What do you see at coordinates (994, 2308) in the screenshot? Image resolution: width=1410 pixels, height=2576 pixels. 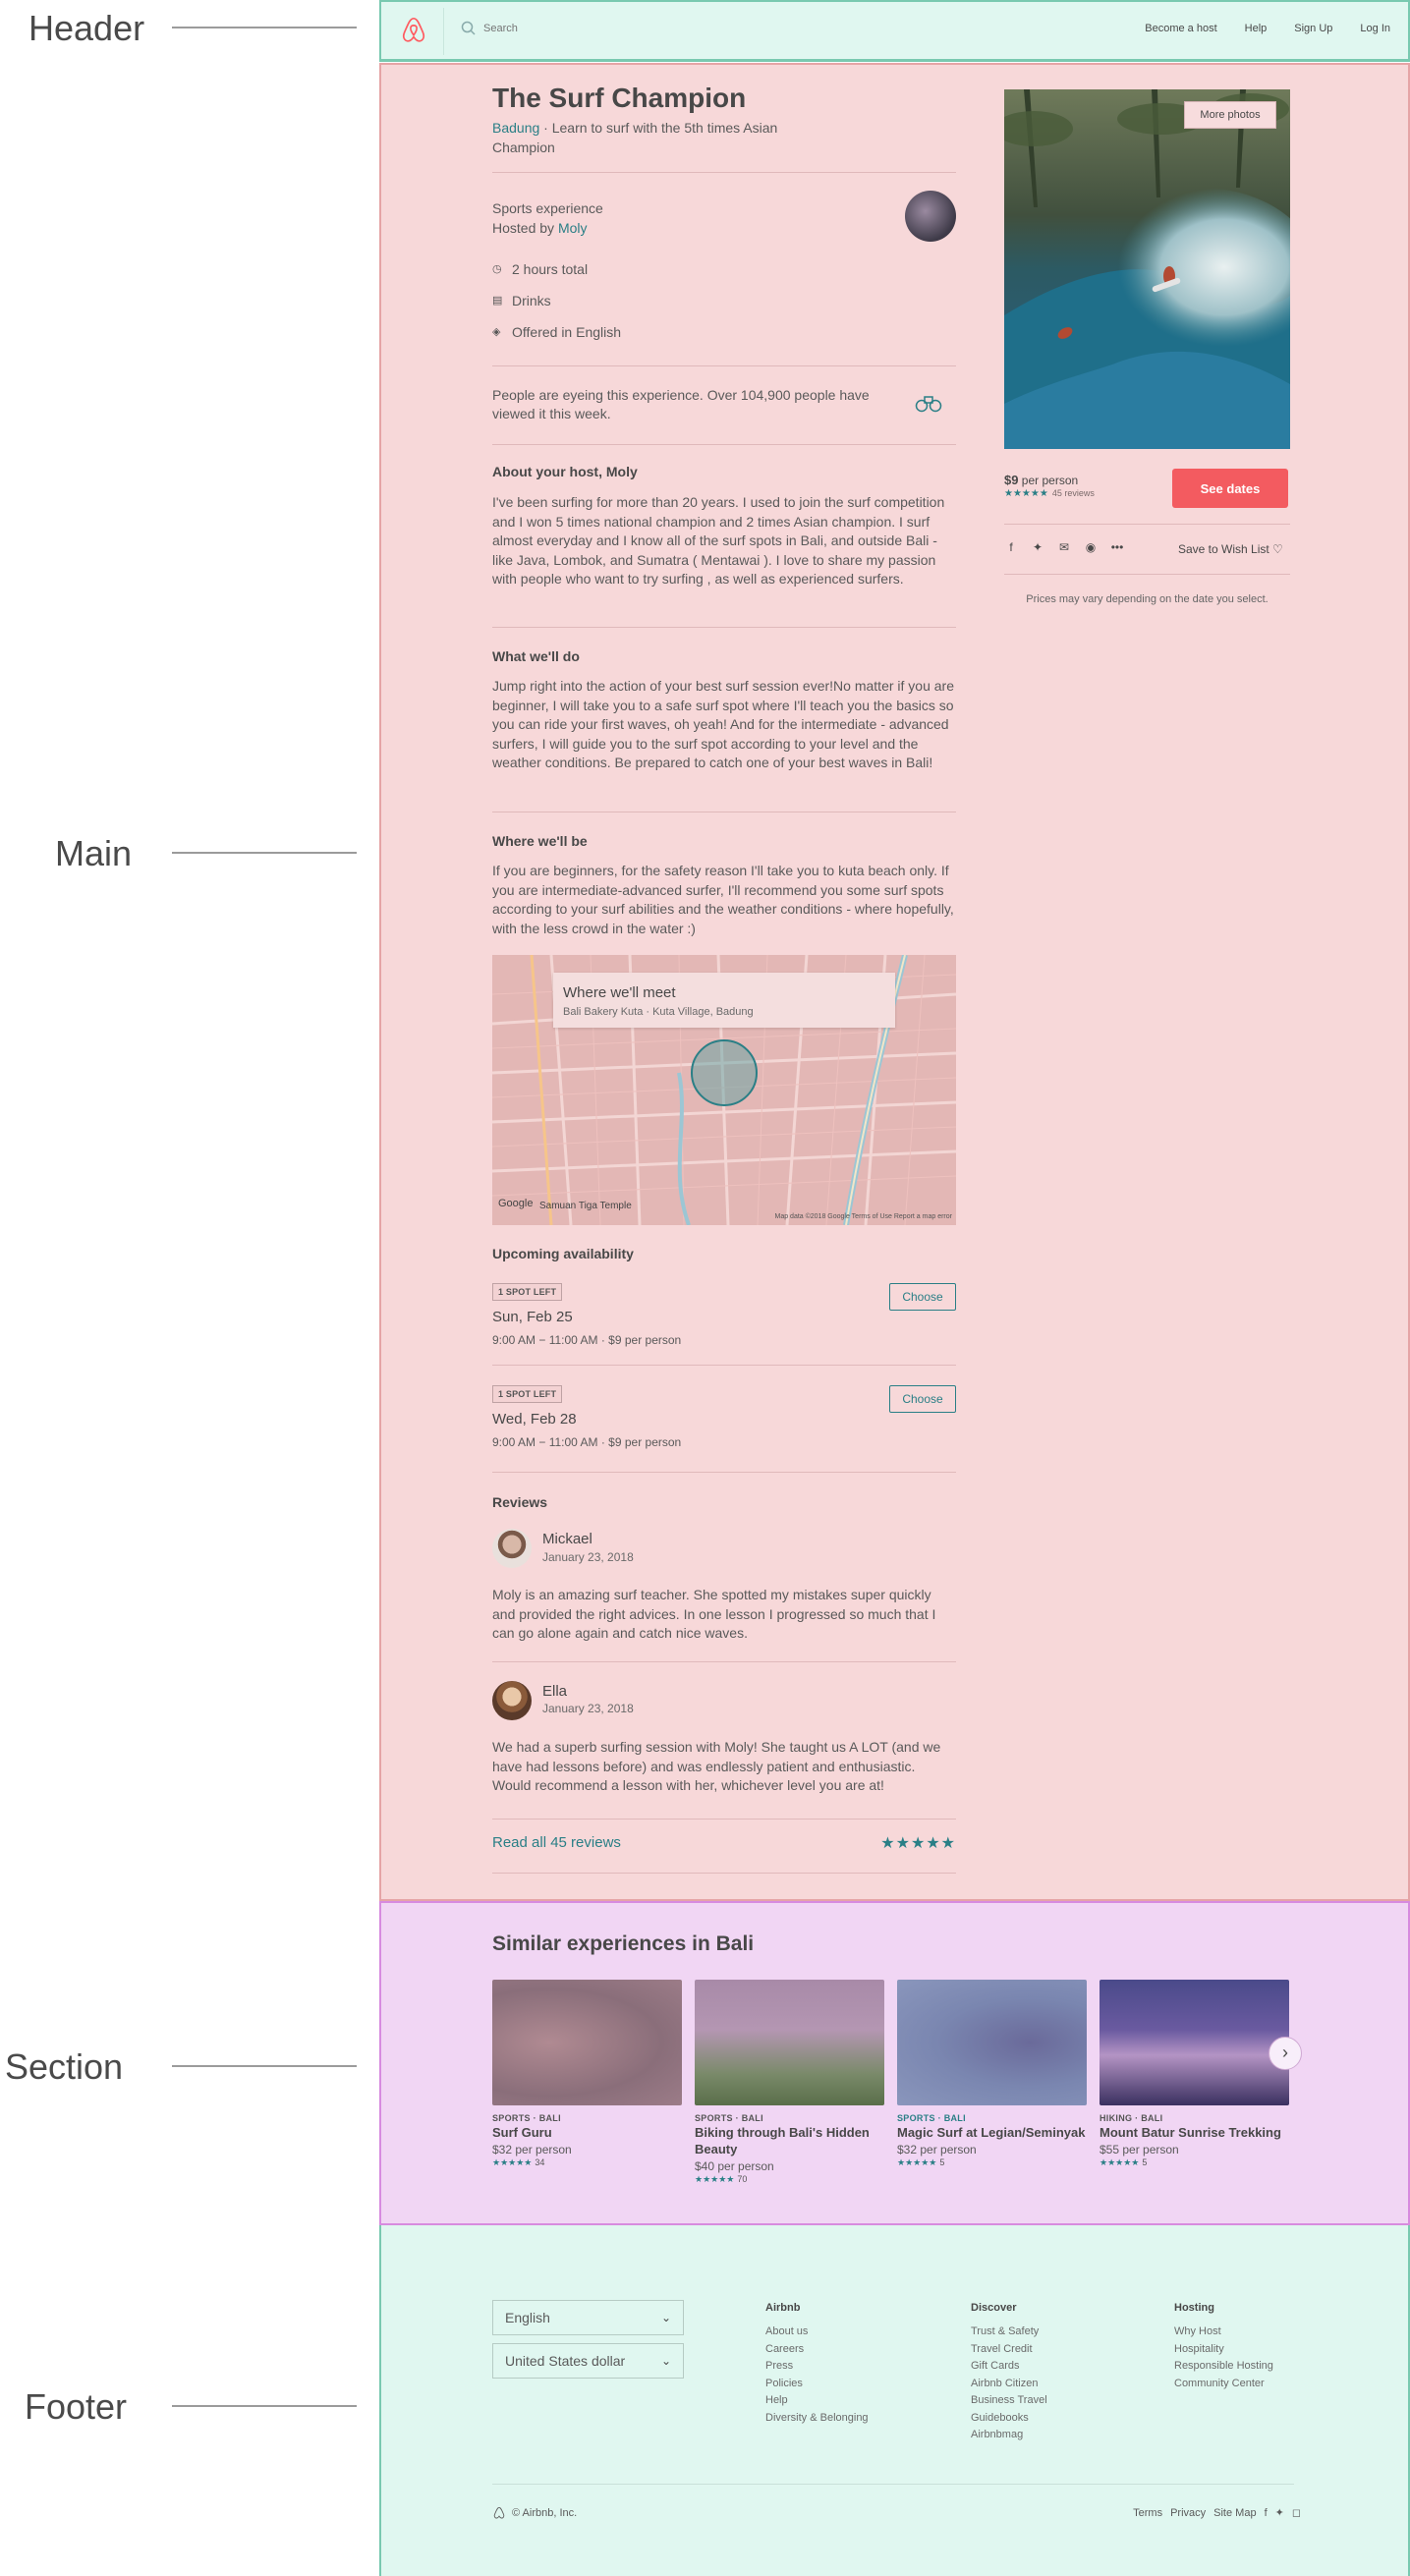 I see `footer-column-heading: Discover` at bounding box center [994, 2308].